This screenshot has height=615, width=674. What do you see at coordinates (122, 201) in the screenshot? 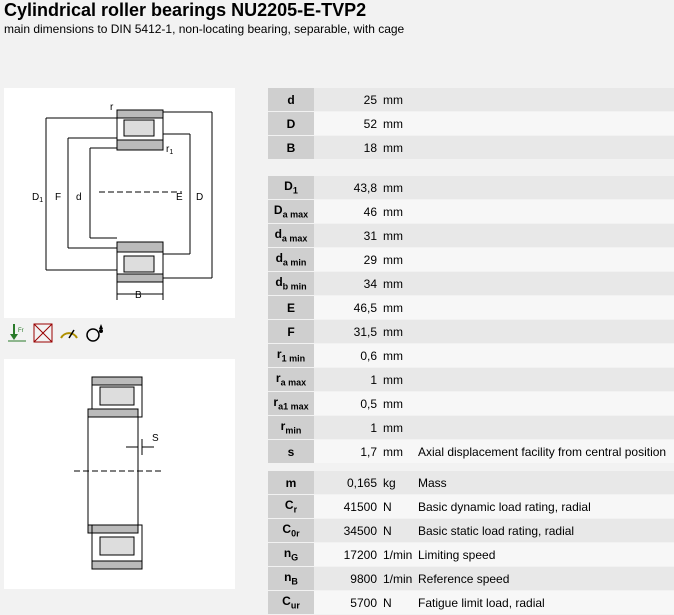
I see `bearing-cross-section-drawing: r r1 D1 F d E D B` at bounding box center [122, 201].